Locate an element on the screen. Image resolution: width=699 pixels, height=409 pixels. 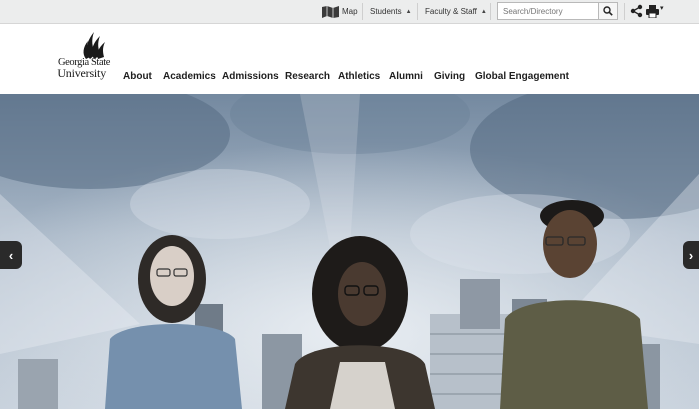
logo-line-2: University is located at coordinates (81, 73).